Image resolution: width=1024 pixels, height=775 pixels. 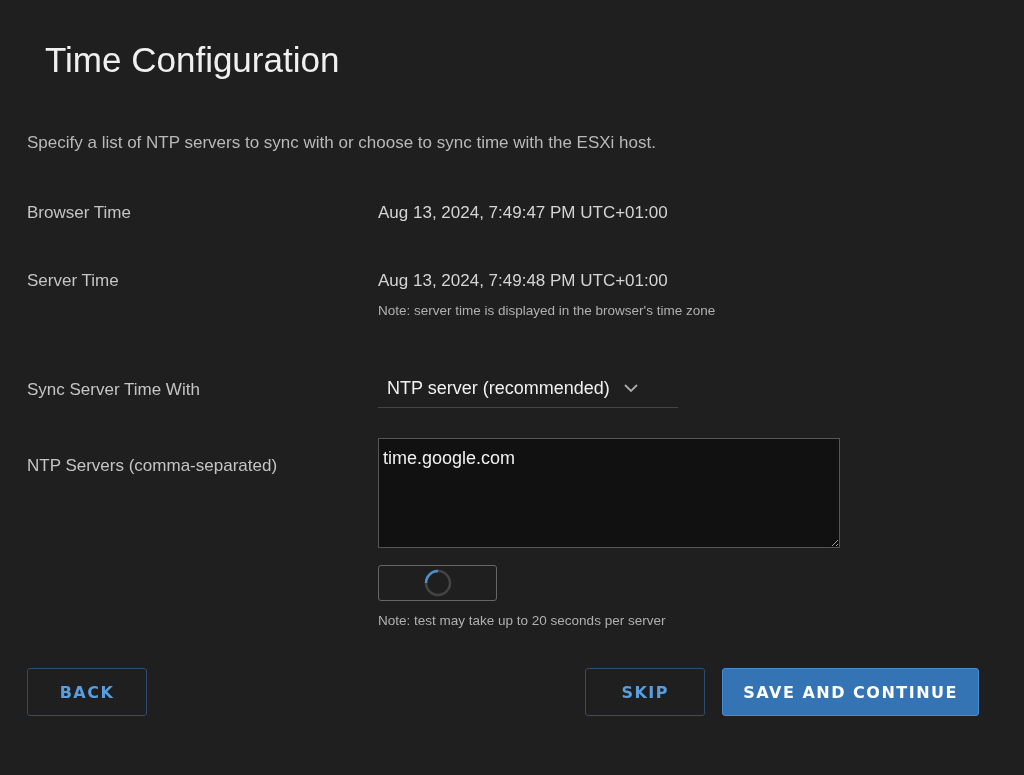 What do you see at coordinates (193, 60) in the screenshot?
I see `page-title: Time Configuration` at bounding box center [193, 60].